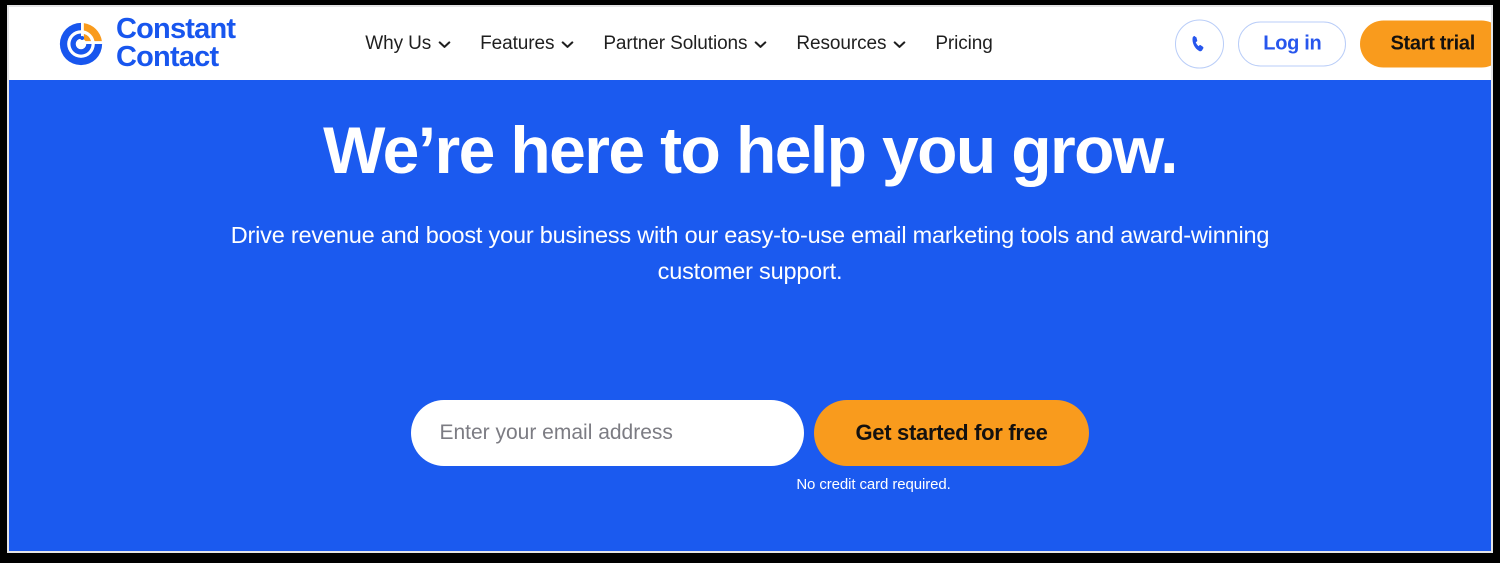  I want to click on email-signup-form: Get started for free, so click(750, 433).